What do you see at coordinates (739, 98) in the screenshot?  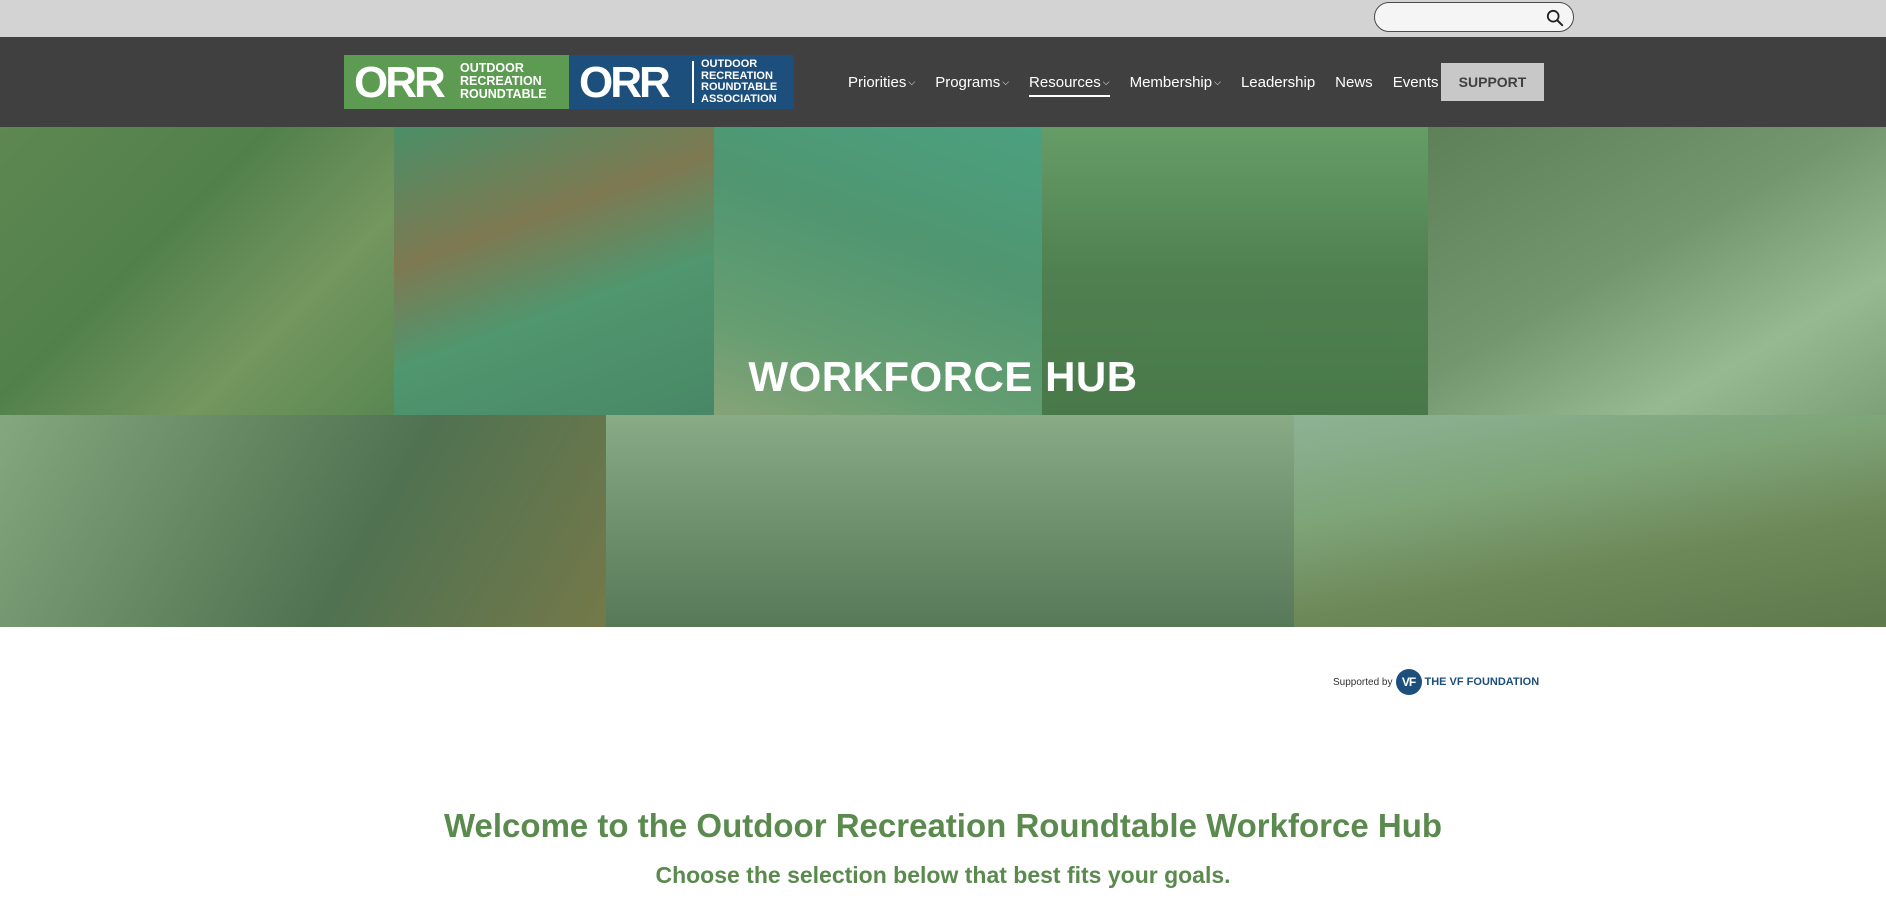 I see `orra-logo-word: ASSOCIATION` at bounding box center [739, 98].